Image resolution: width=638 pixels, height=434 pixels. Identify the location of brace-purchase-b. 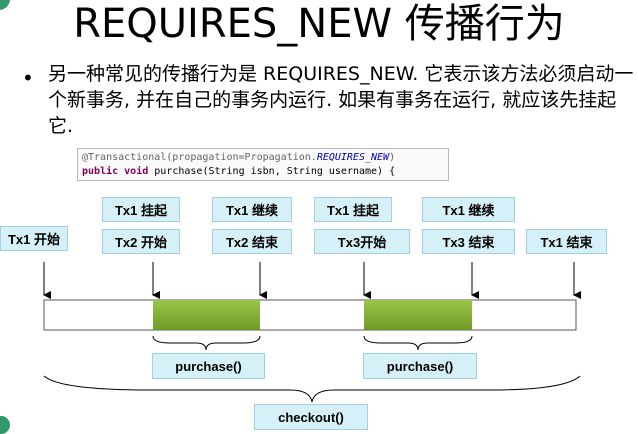
(418, 343).